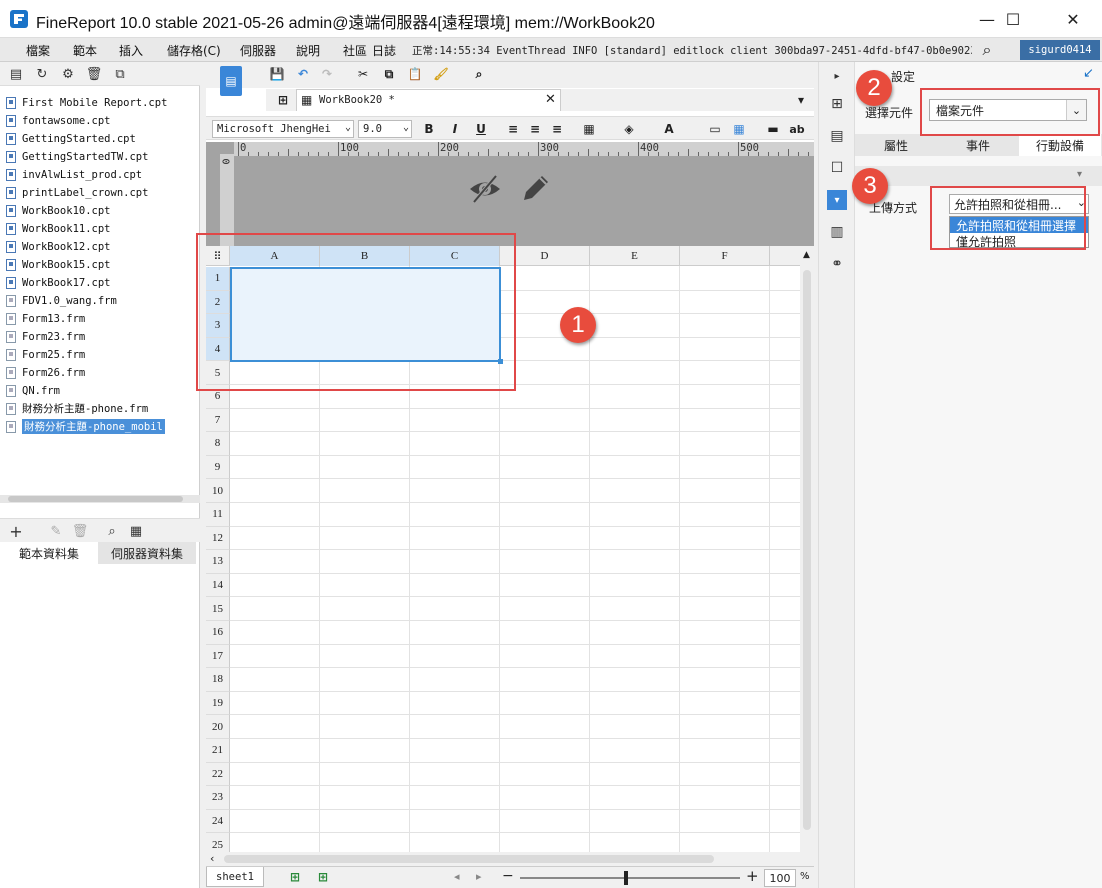 The height and width of the screenshot is (888, 1102). I want to click on file-list-item: WorkBook10.cpt, so click(58, 210).